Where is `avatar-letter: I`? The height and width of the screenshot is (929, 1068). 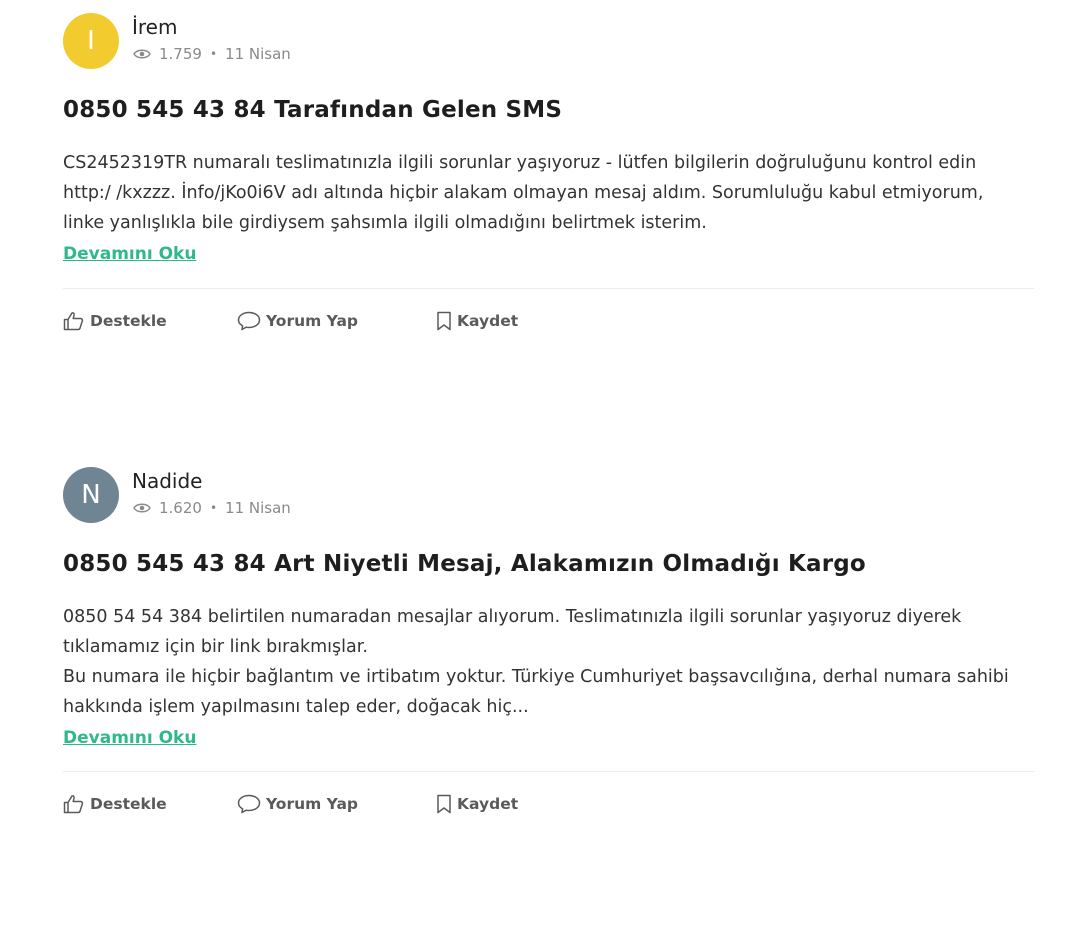 avatar-letter: I is located at coordinates (91, 41).